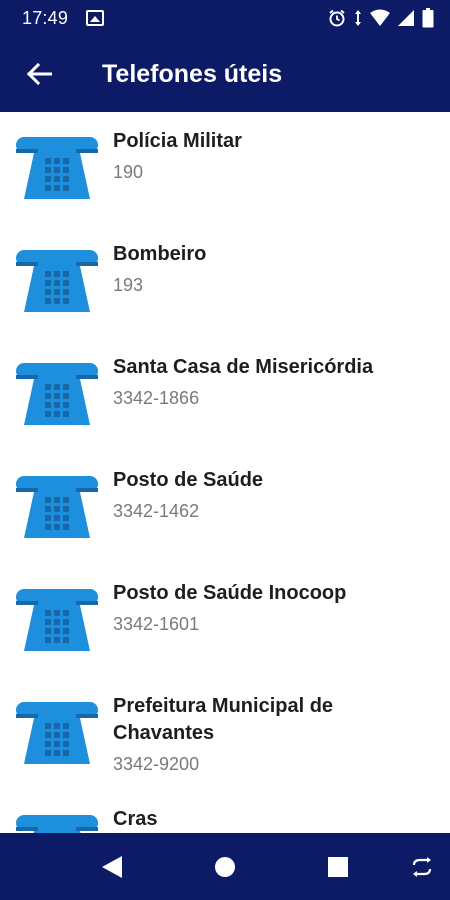  I want to click on nav-back-button, so click(112, 866).